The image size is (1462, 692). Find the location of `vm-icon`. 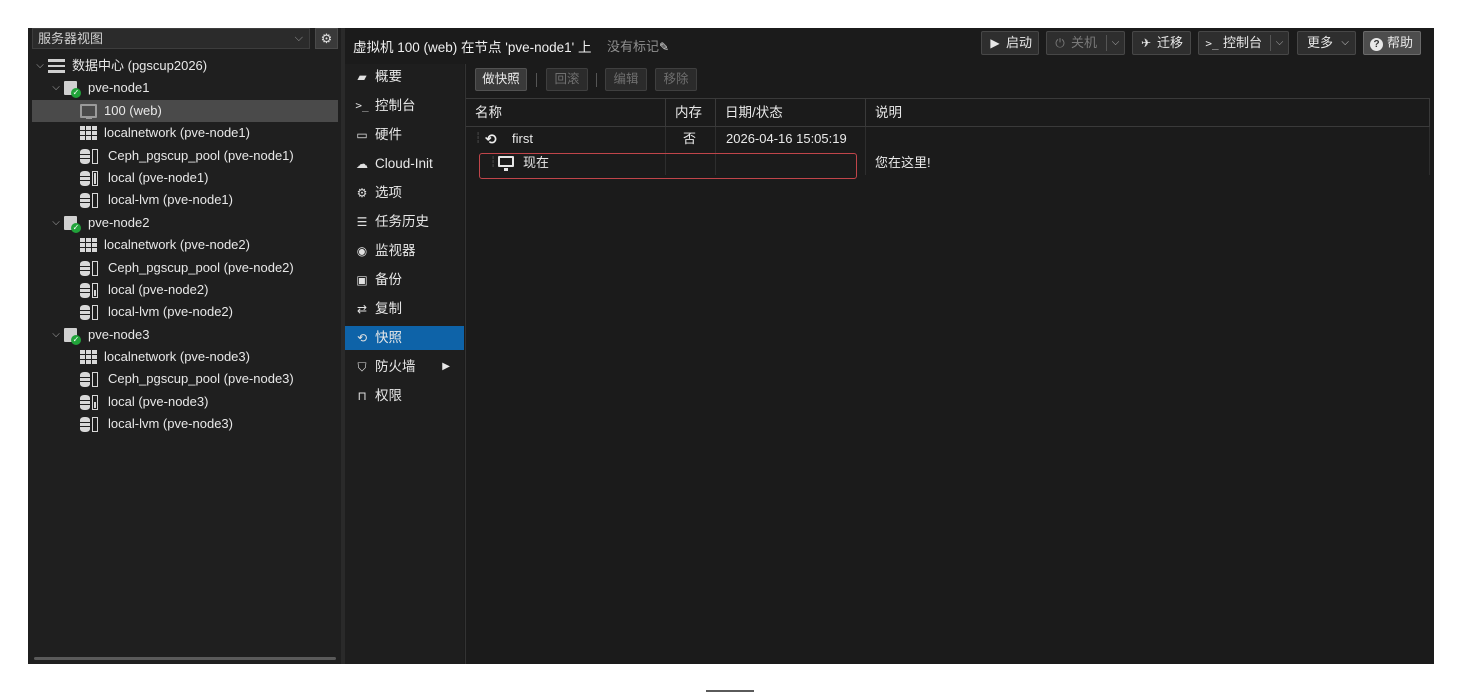

vm-icon is located at coordinates (88, 111).